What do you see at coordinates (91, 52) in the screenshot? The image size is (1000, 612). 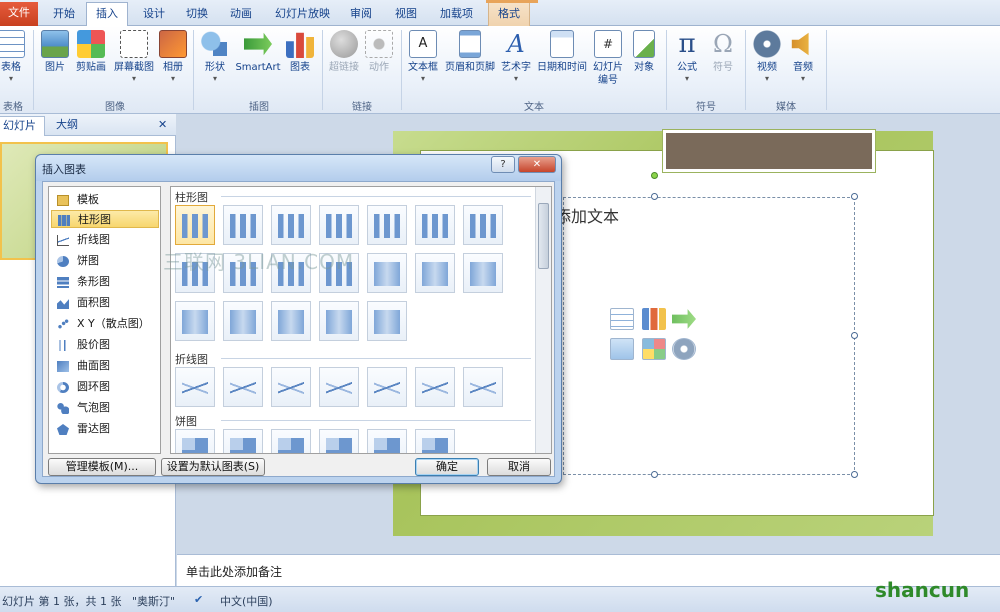 I see `clipart-button: 剪贴画` at bounding box center [91, 52].